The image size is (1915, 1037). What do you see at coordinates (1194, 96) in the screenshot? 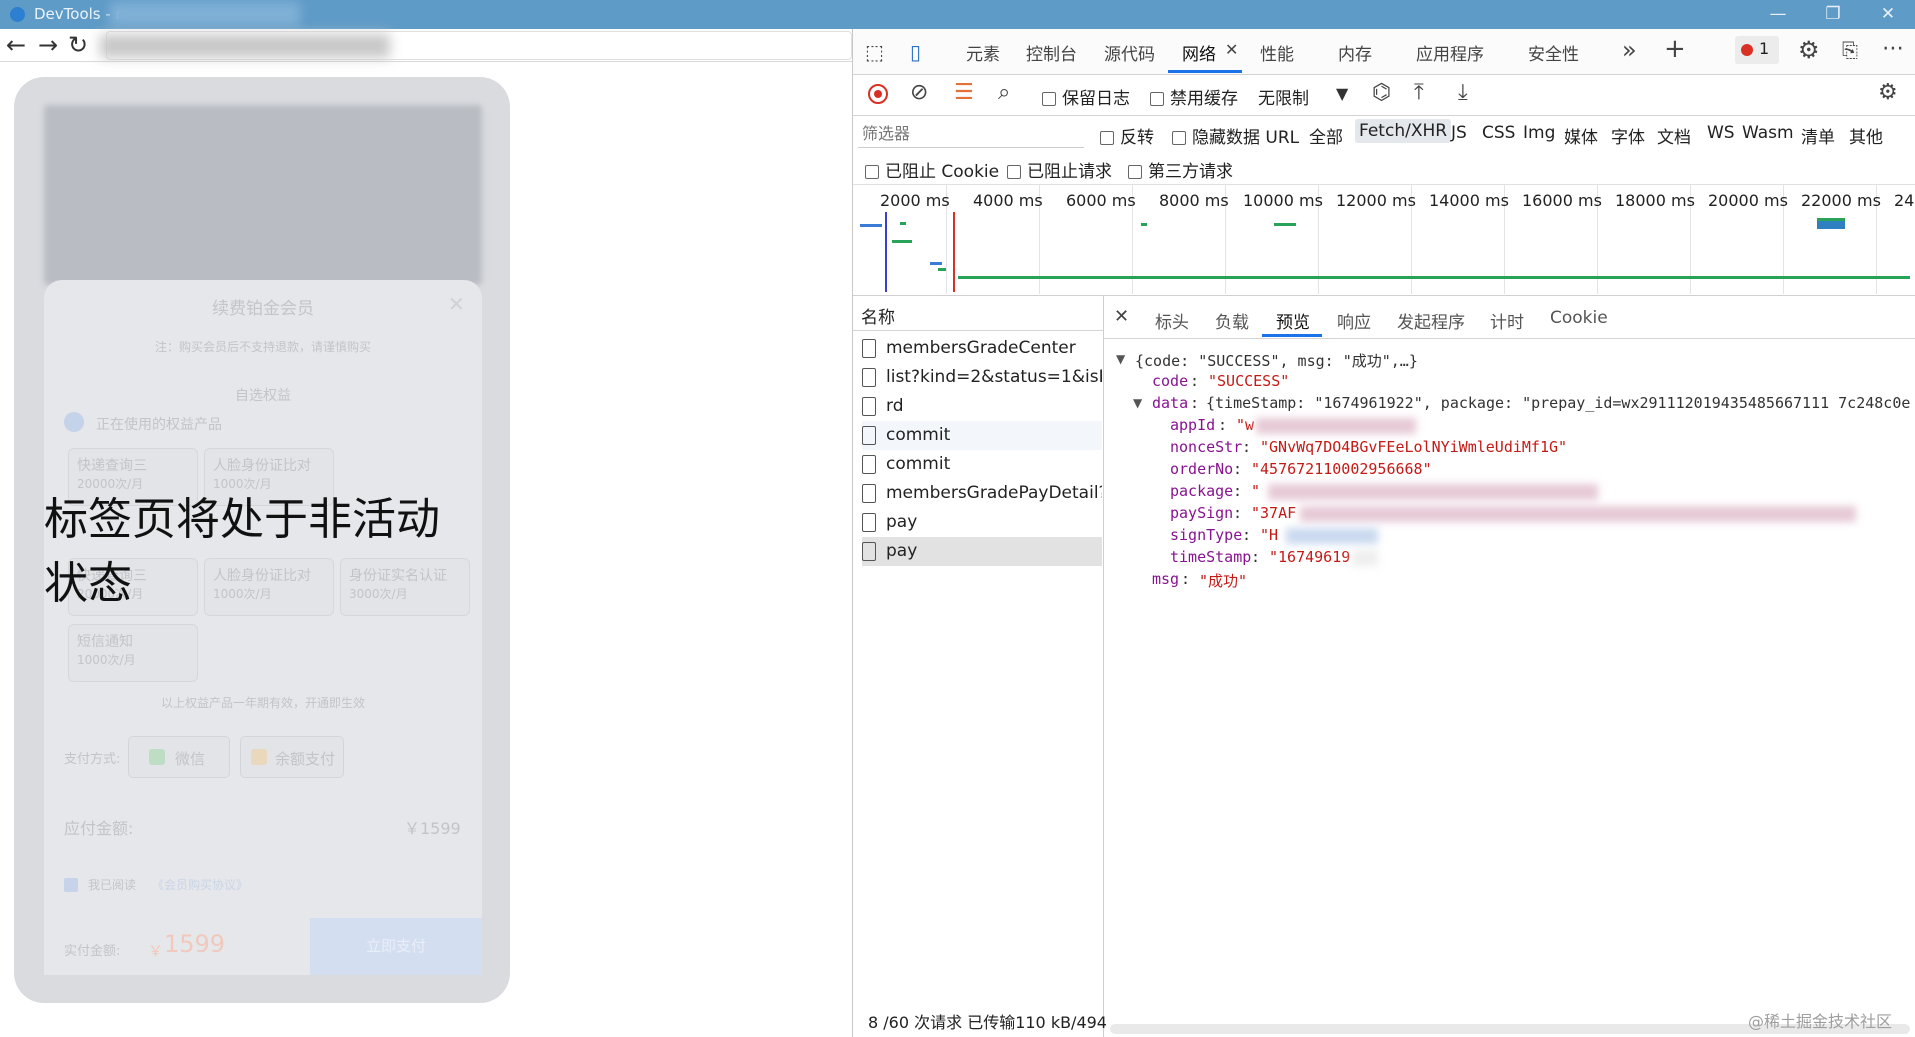
I see `disable-cache-checkbox: 禁用缓存` at bounding box center [1194, 96].